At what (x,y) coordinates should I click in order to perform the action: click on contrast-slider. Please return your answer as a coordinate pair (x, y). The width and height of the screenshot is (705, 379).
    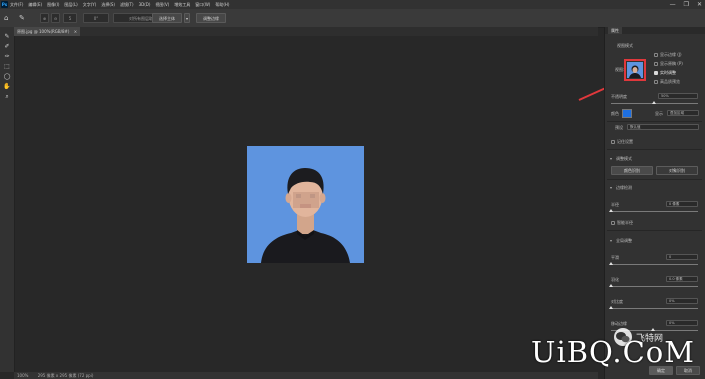
    Looking at the image, I should click on (654, 308).